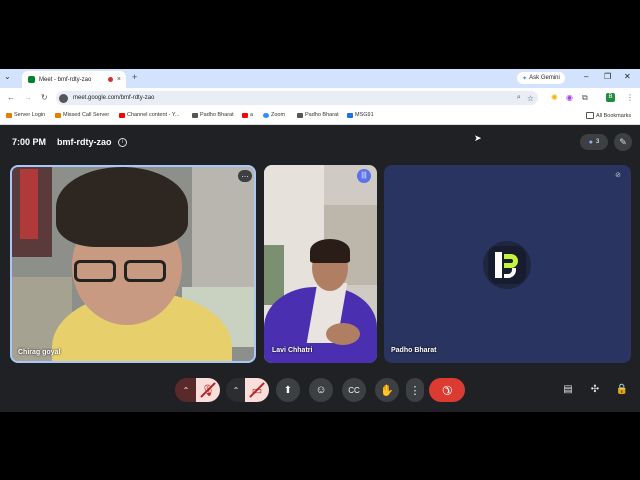 The height and width of the screenshot is (480, 640). What do you see at coordinates (25, 115) in the screenshot?
I see `bookmark-server-login: Server Login` at bounding box center [25, 115].